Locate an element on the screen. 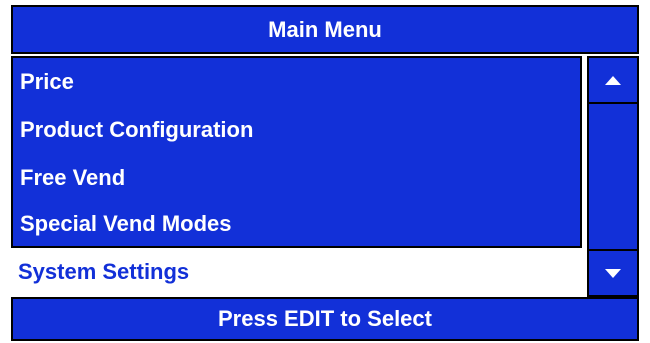  menu-item-free-vend: Free Vend is located at coordinates (296, 178).